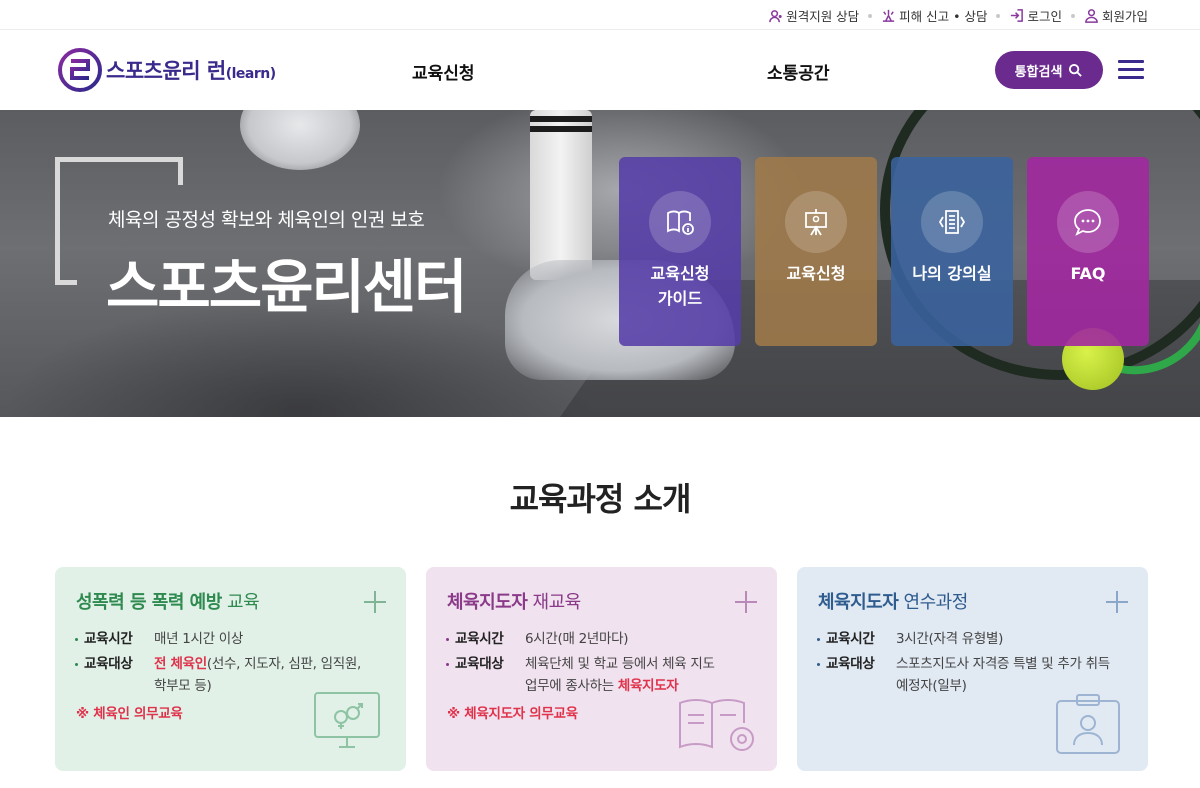  Describe the element at coordinates (1088, 724) in the screenshot. I see `id-badge-icon` at that location.